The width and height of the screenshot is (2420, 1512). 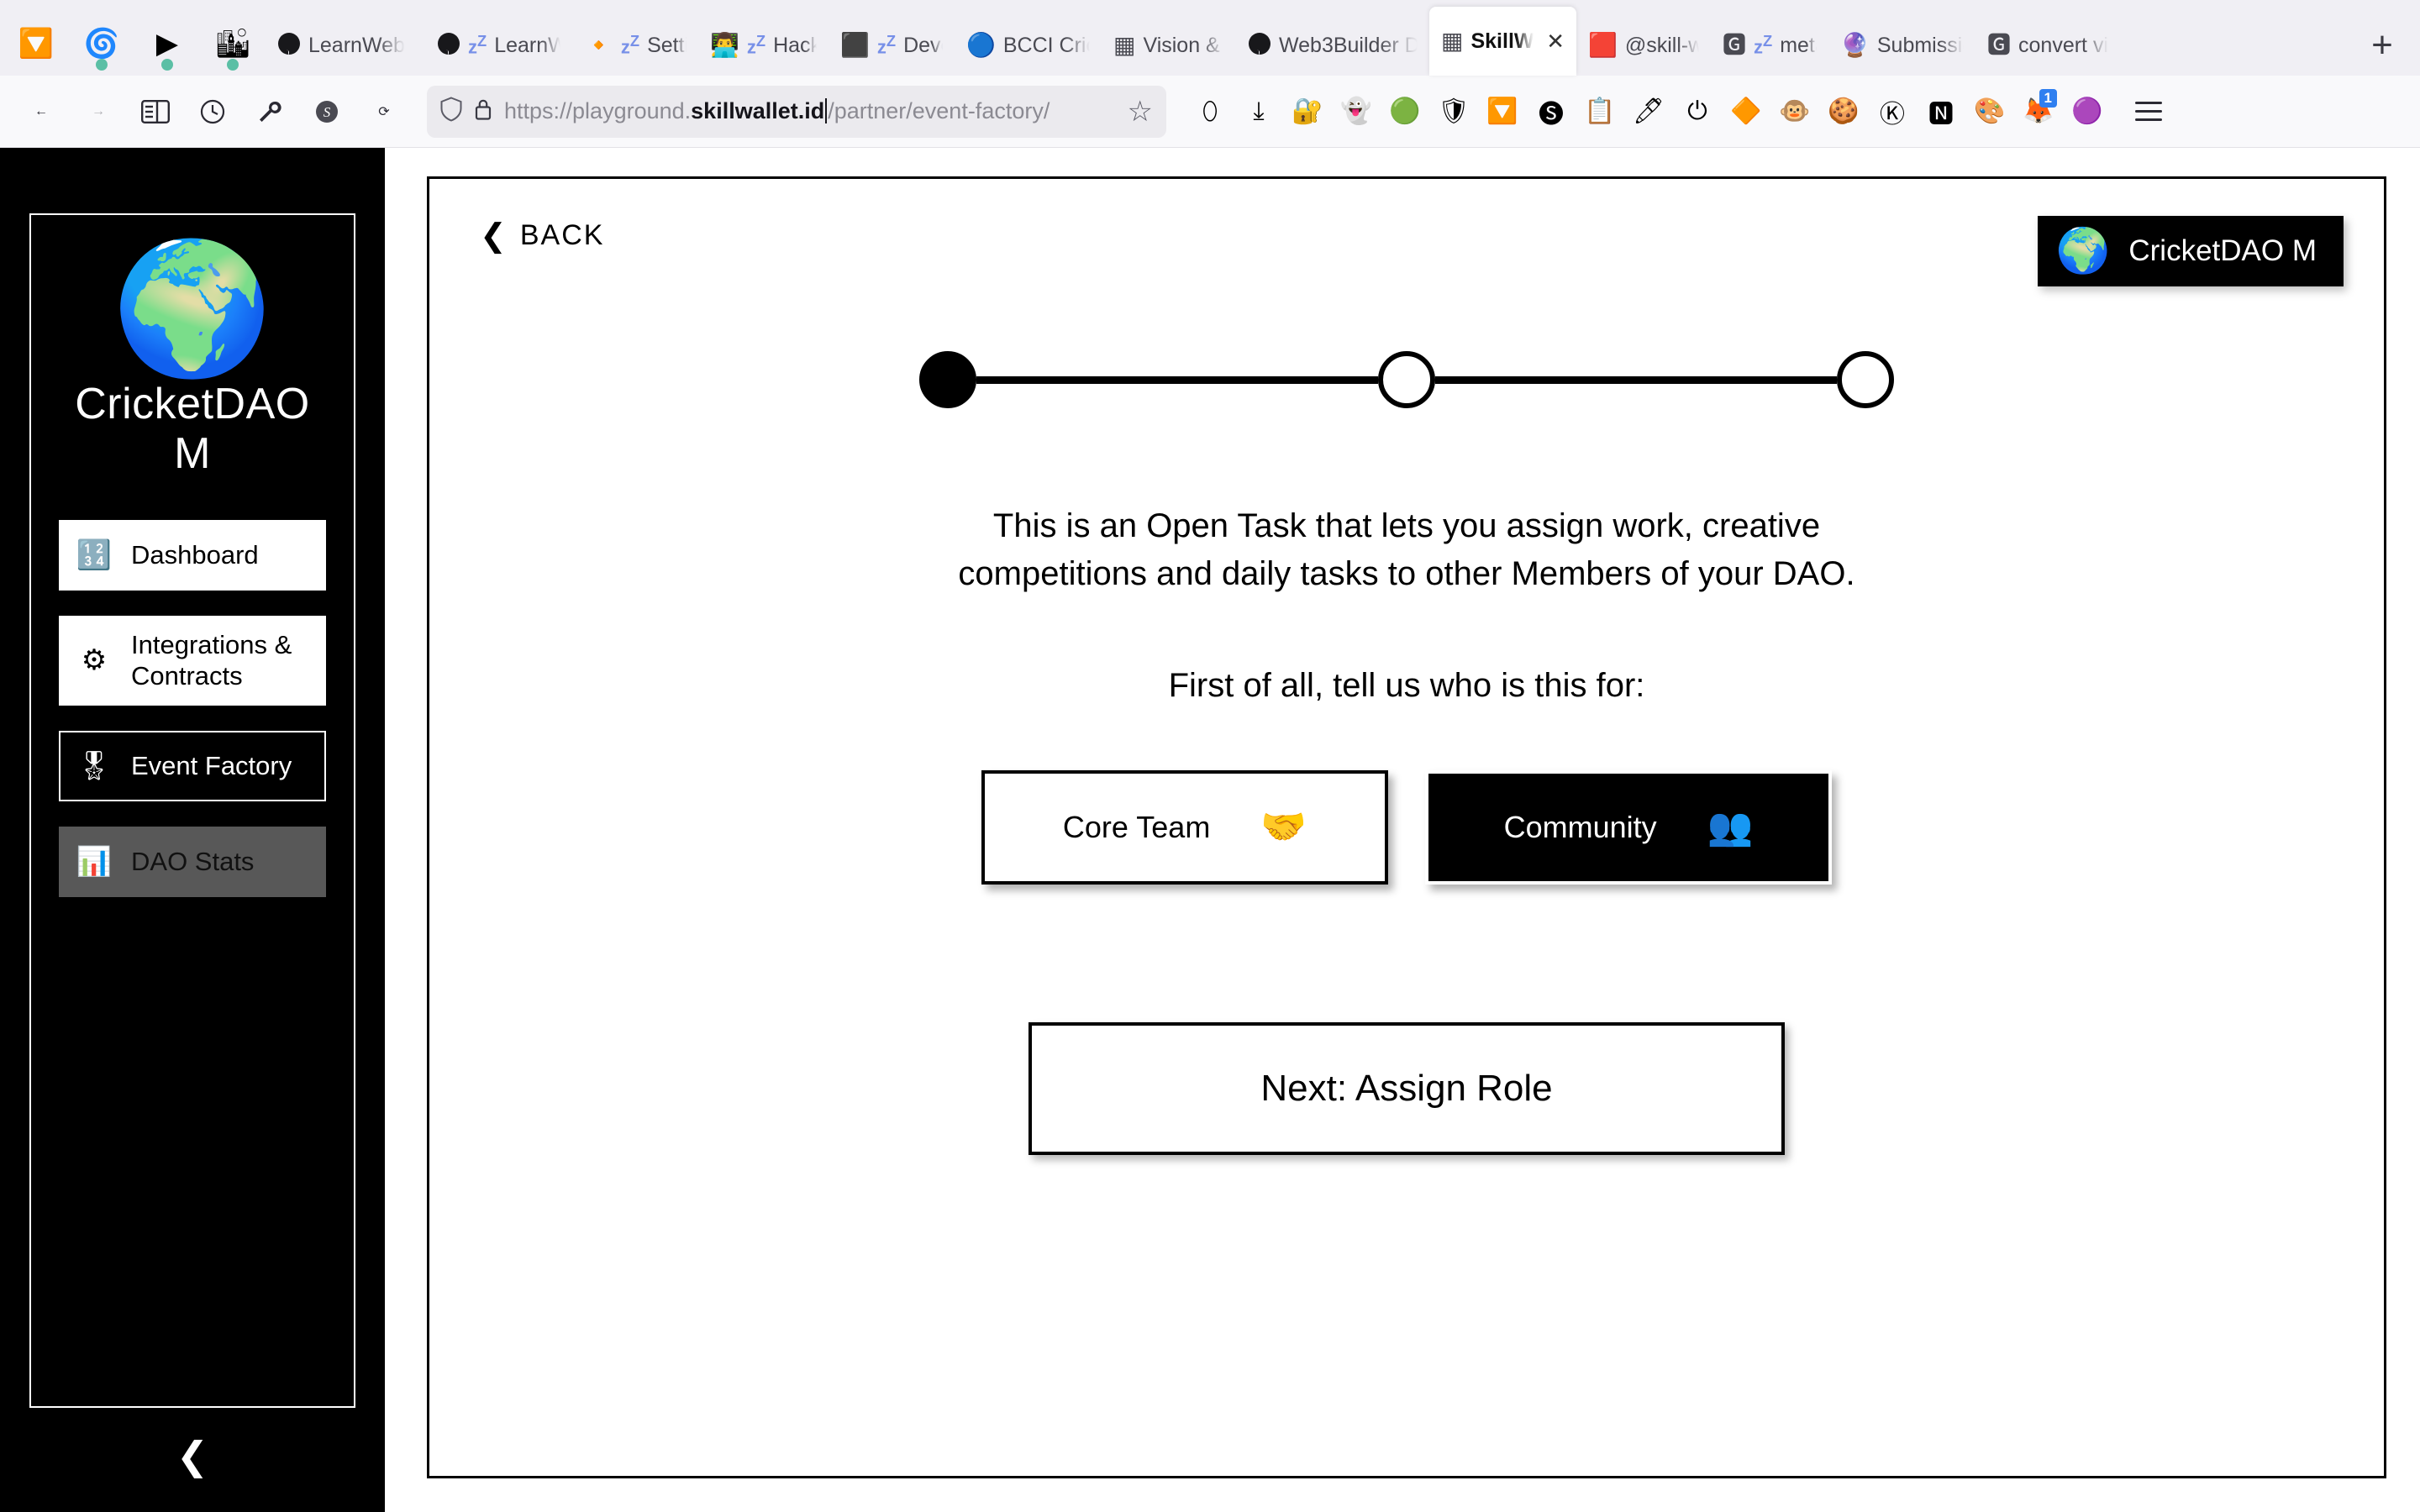 What do you see at coordinates (192, 862) in the screenshot?
I see `sidebar-item-dao-stats: 📊 DAO Stats` at bounding box center [192, 862].